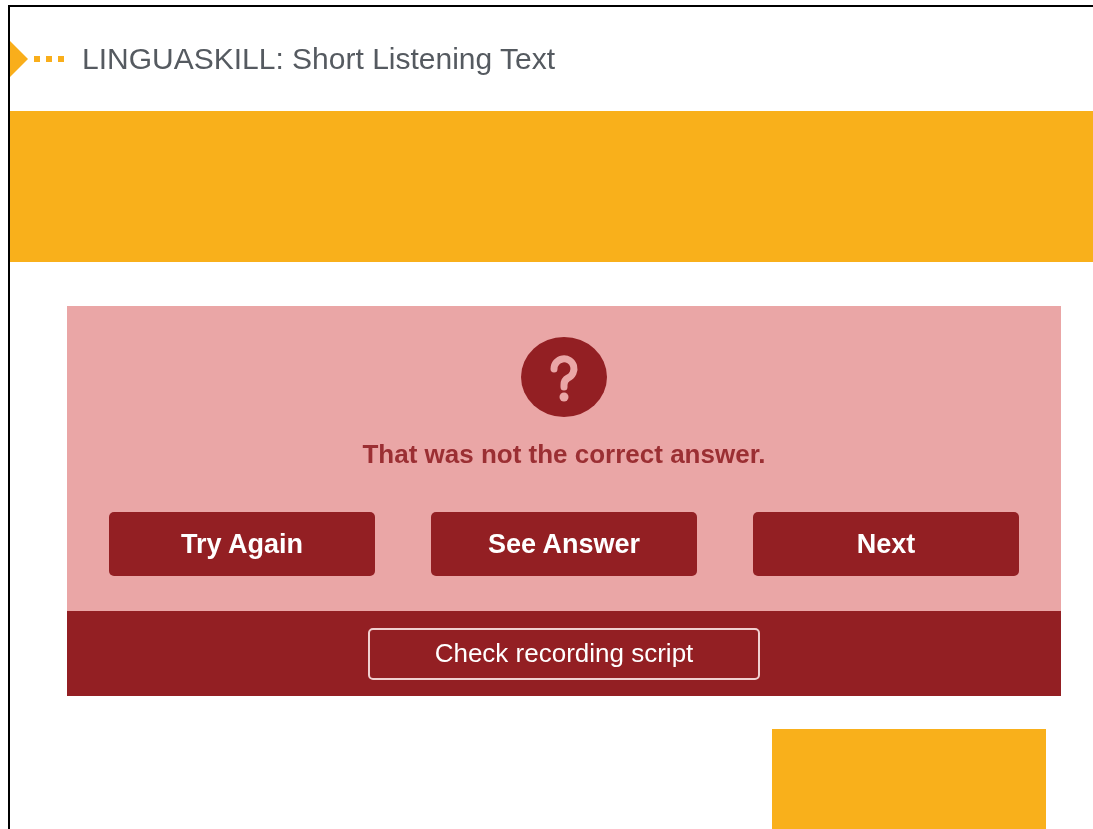 This screenshot has height=829, width=1093. I want to click on action-button: Next, so click(886, 544).